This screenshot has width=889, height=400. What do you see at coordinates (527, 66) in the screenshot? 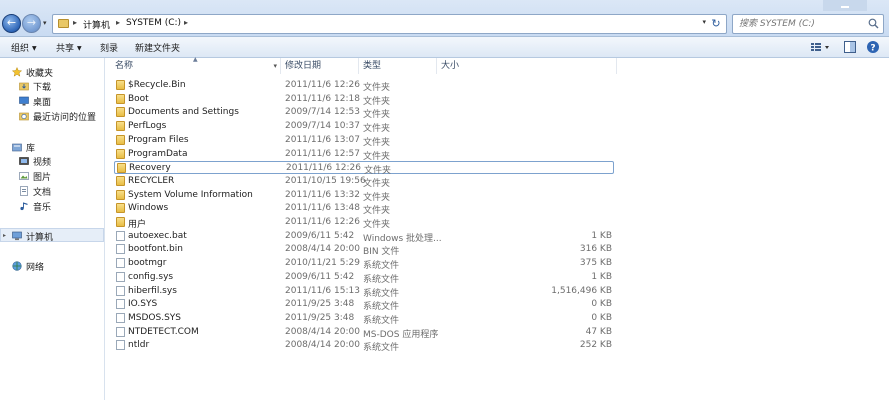
I see `column-header-size: 大小` at bounding box center [527, 66].